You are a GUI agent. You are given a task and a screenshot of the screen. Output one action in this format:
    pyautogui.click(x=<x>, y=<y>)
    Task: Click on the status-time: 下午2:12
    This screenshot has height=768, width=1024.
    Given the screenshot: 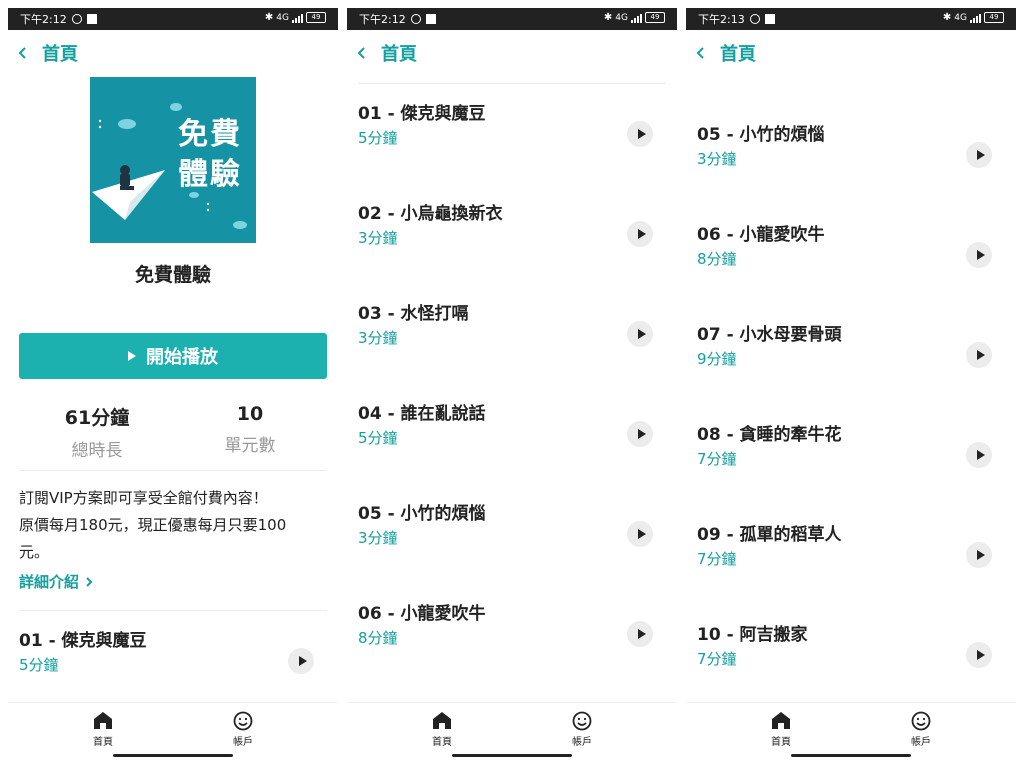 What is the action you would take?
    pyautogui.click(x=43, y=19)
    